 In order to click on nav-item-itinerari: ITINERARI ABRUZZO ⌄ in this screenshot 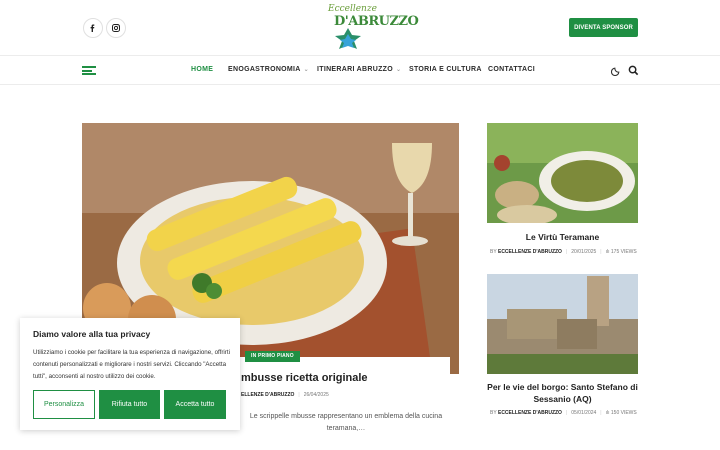, I will do `click(359, 69)`.